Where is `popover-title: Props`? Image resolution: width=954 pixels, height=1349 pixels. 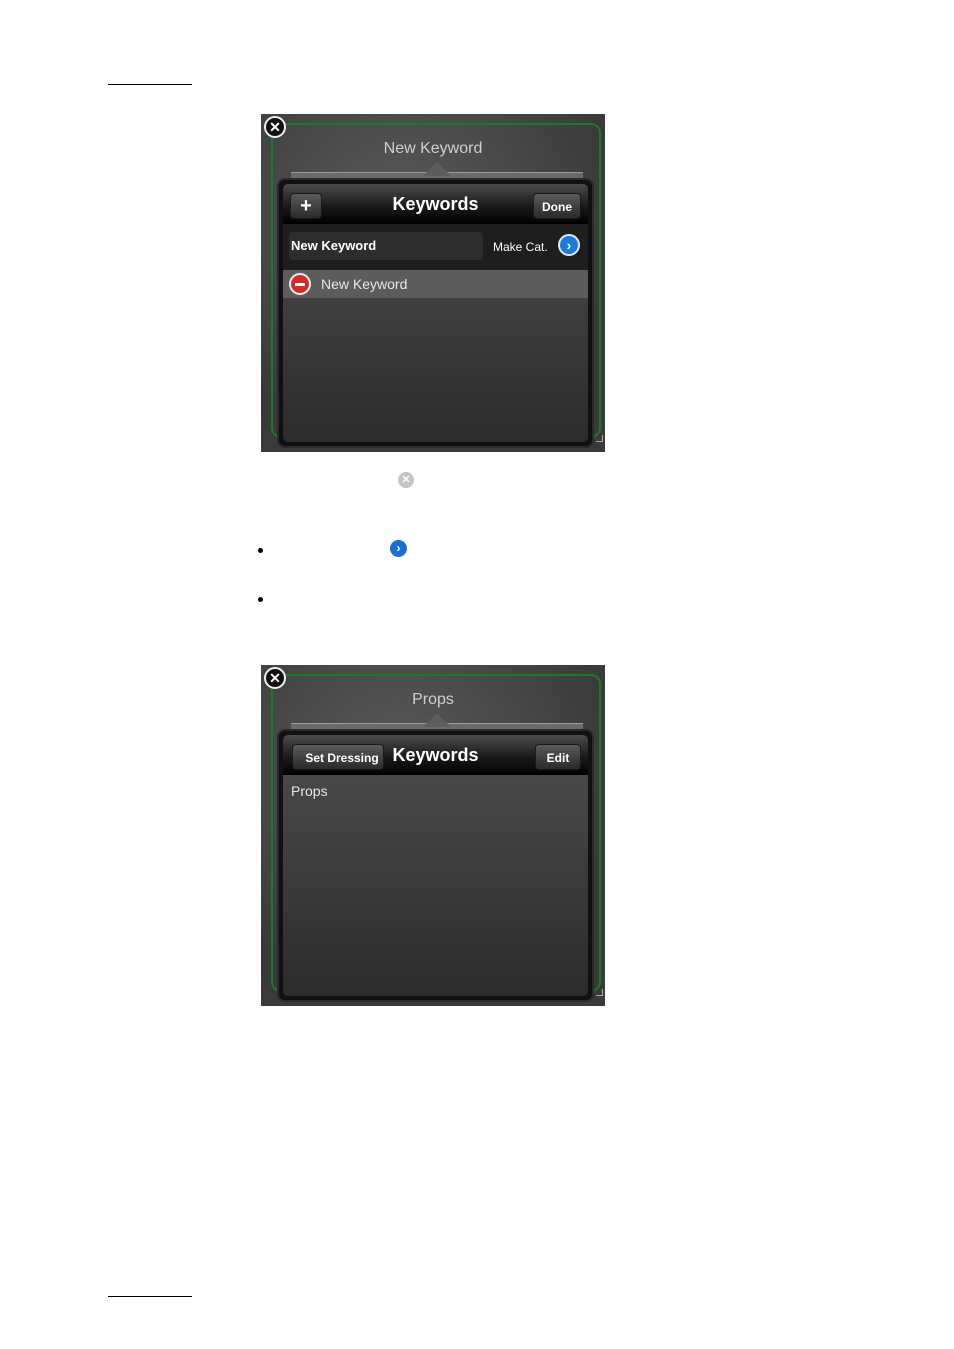
popover-title: Props is located at coordinates (433, 699).